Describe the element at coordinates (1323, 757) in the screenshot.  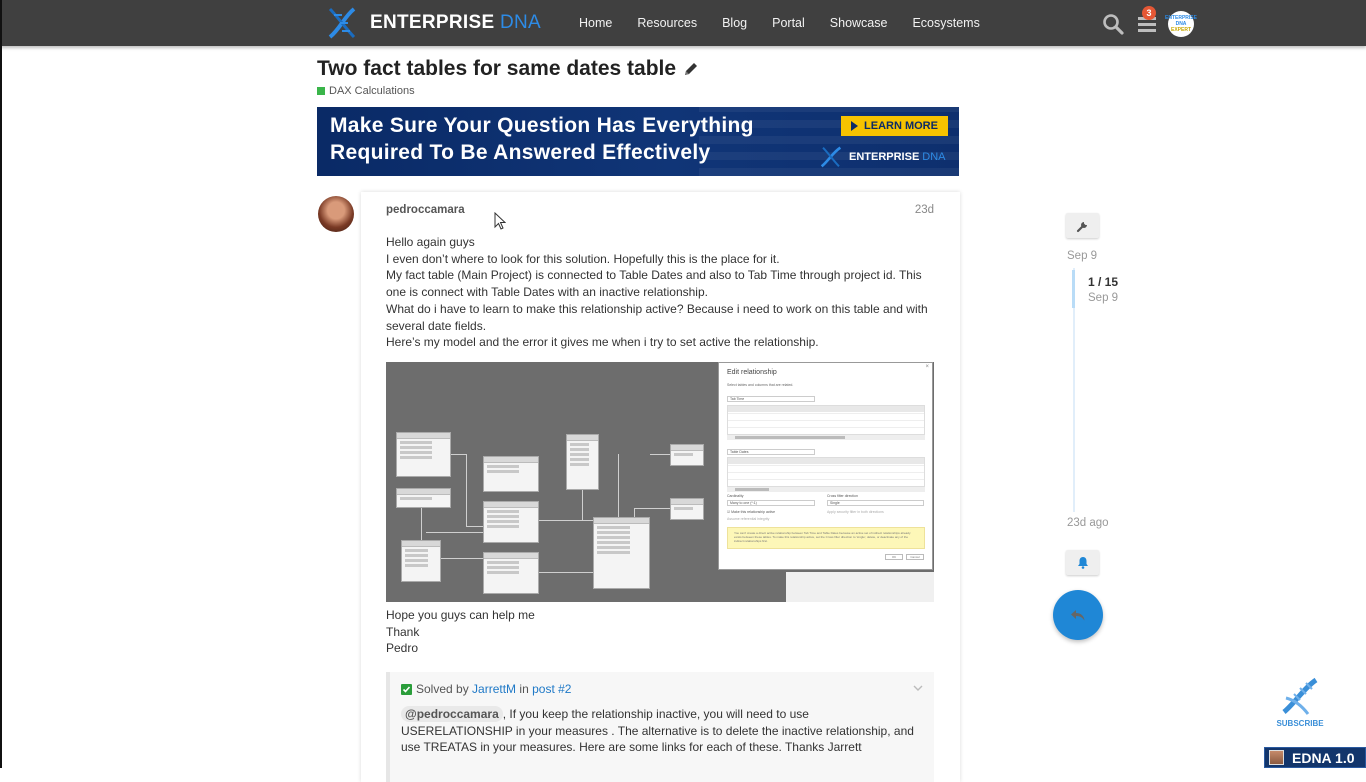
I see `edna-label: EDNA 1.0` at that location.